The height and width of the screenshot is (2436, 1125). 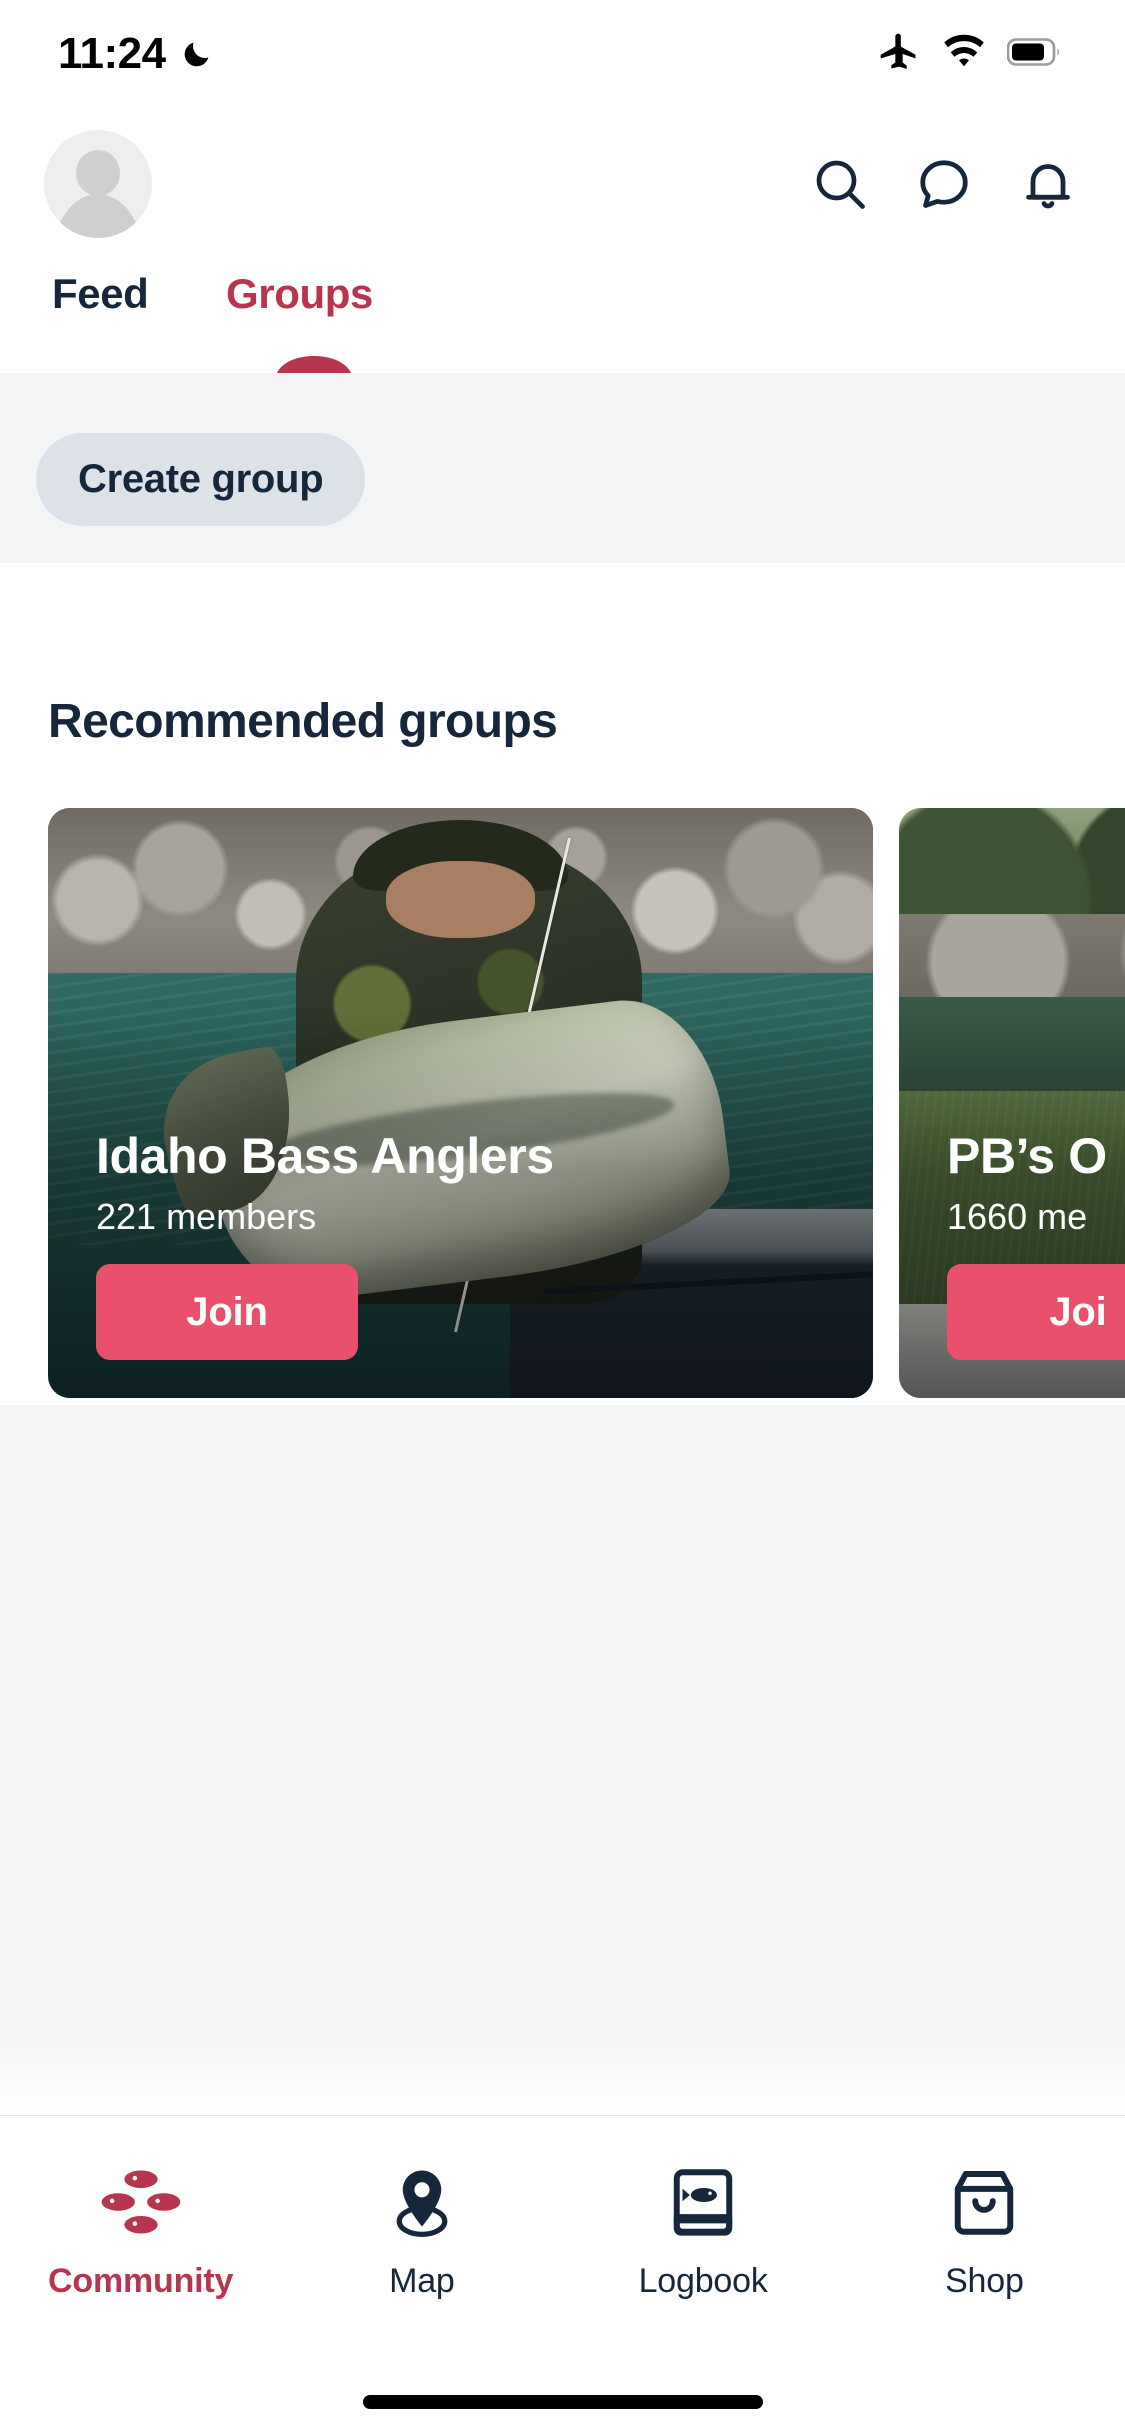 I want to click on group-card: PB’s O 1660 me Joi, so click(x=1012, y=1103).